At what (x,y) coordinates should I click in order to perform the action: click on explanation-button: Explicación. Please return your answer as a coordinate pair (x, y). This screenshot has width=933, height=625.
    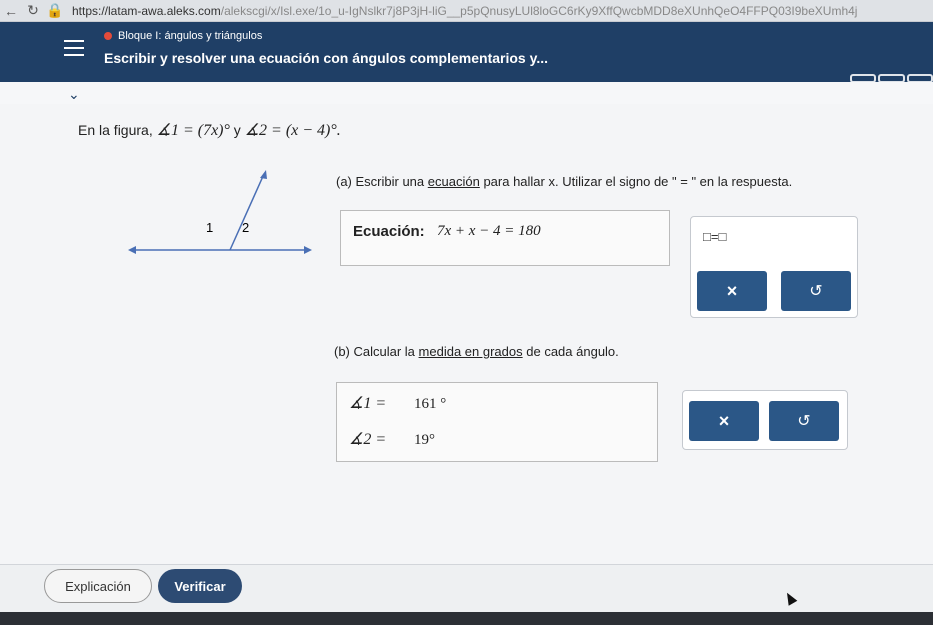
    Looking at the image, I should click on (98, 586).